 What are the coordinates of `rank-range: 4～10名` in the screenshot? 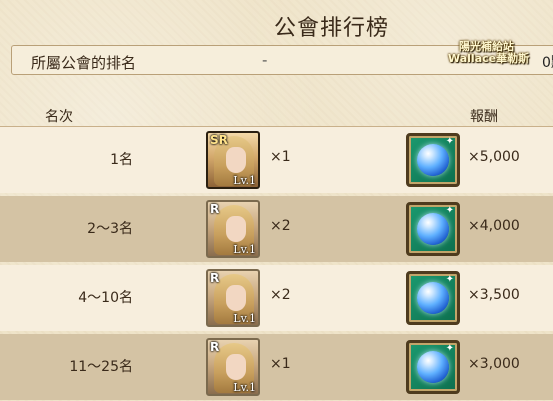 It's located at (105, 298).